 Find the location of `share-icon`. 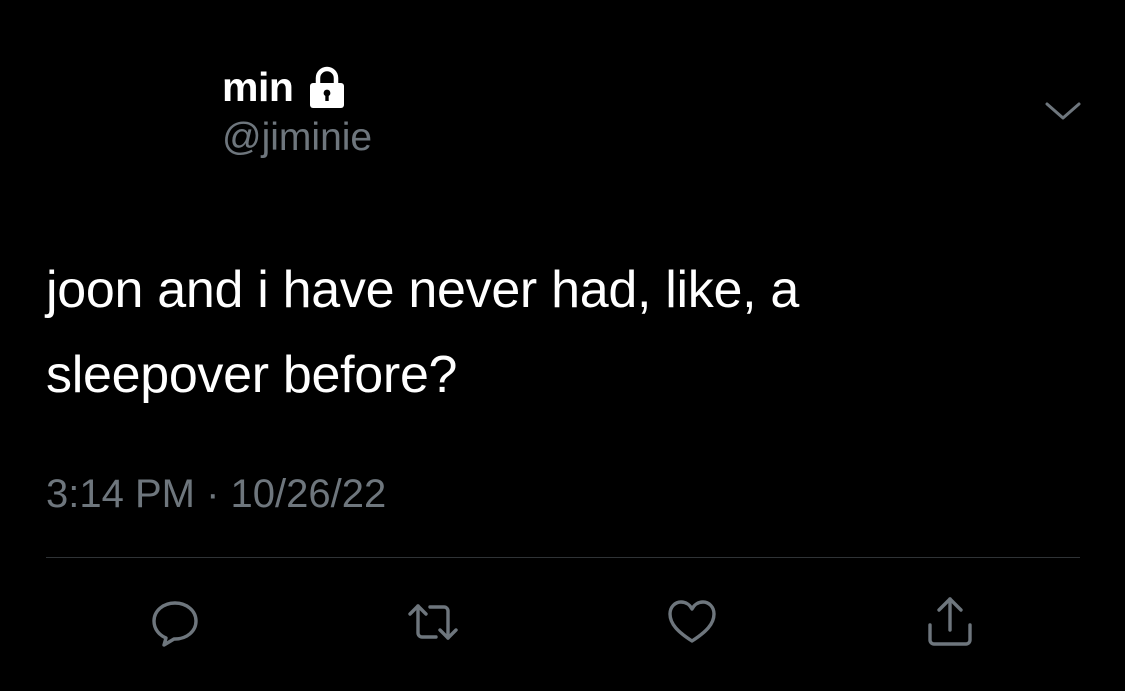

share-icon is located at coordinates (950, 621).